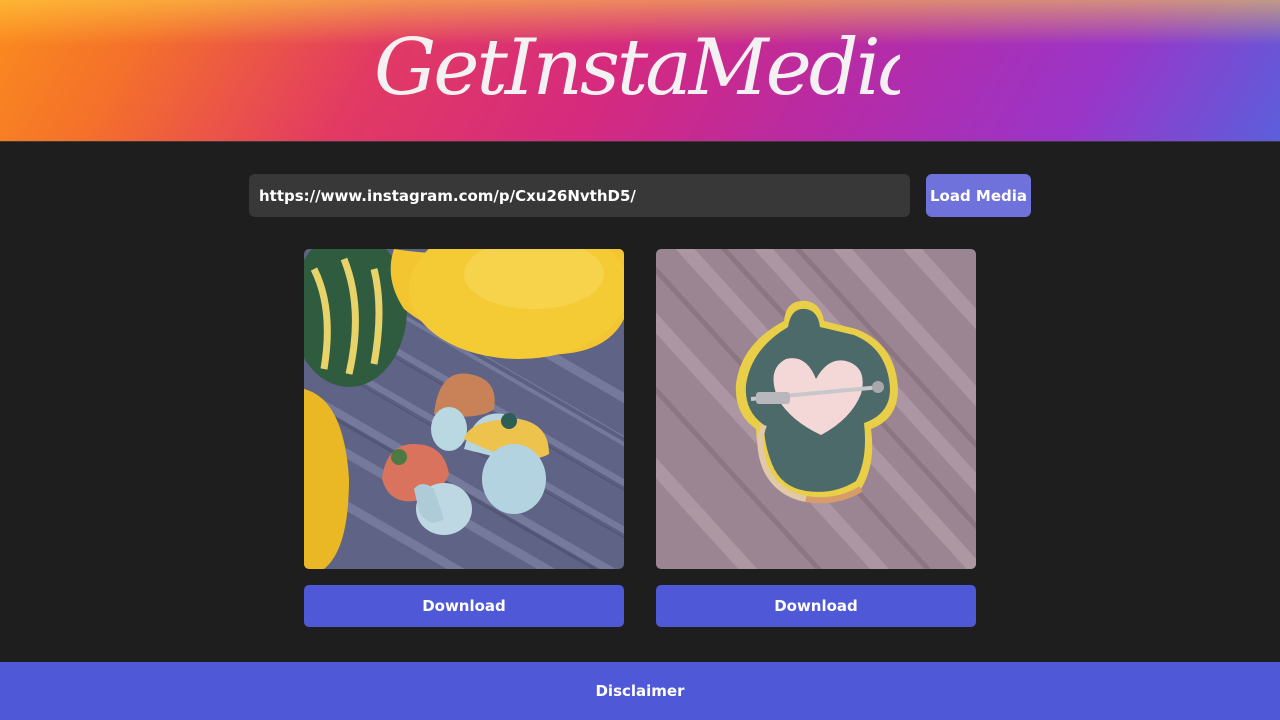 The width and height of the screenshot is (1280, 720). I want to click on media-image-heart-patch, so click(816, 409).